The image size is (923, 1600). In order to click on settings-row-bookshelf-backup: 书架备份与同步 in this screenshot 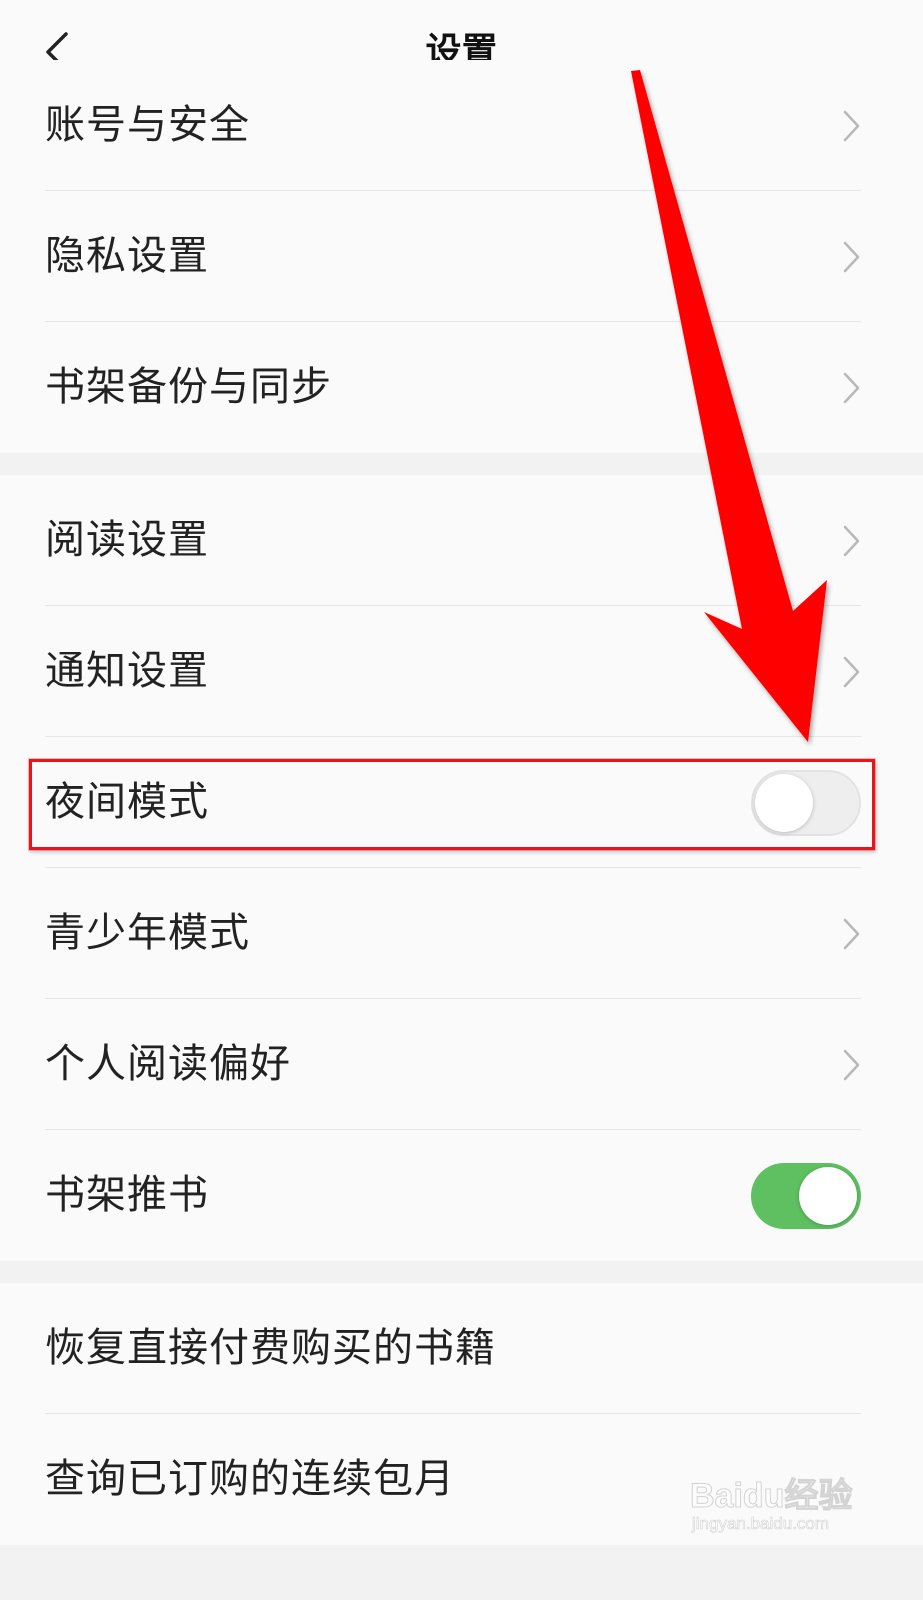, I will do `click(461, 387)`.